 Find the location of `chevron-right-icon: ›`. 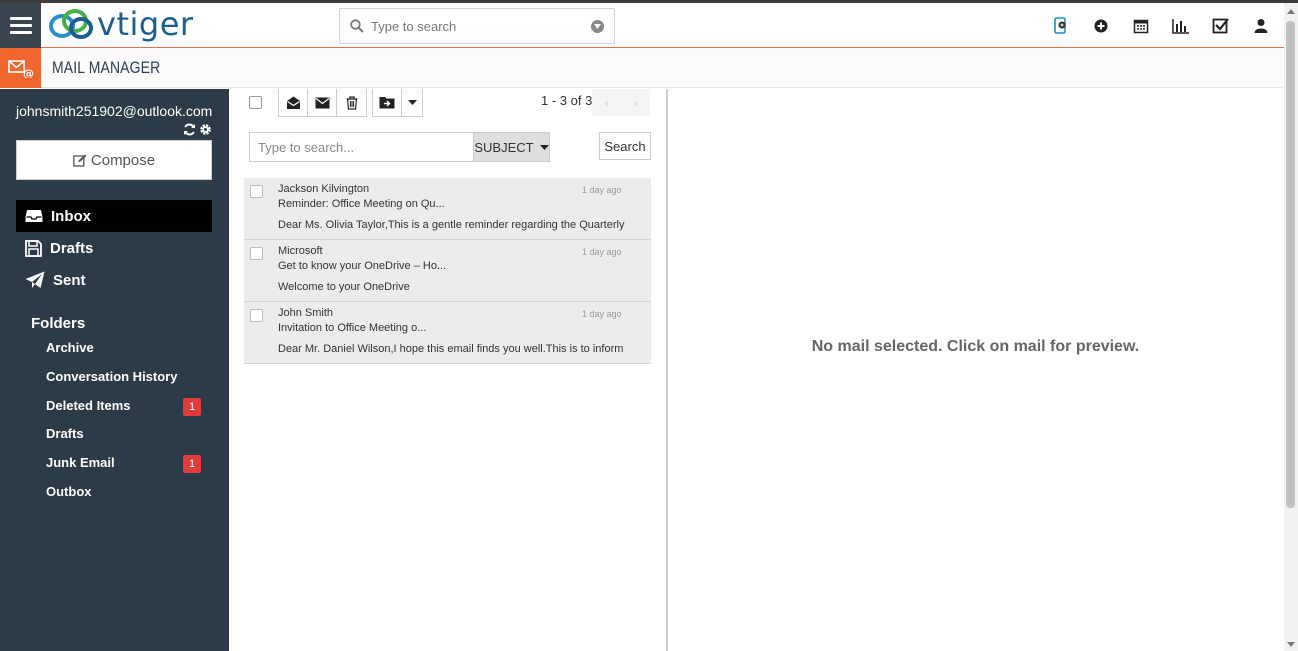

chevron-right-icon: › is located at coordinates (635, 102).